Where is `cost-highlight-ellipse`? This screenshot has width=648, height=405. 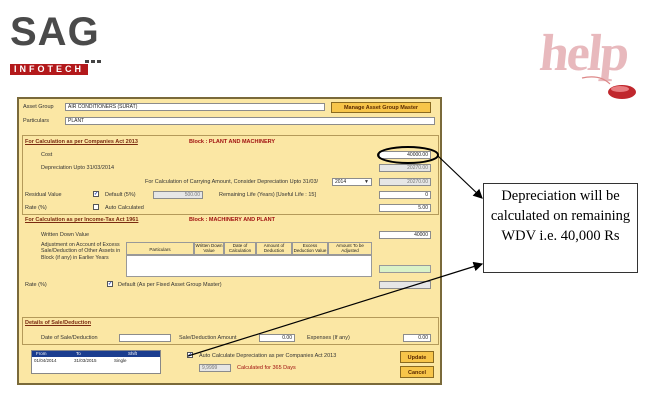
cost-highlight-ellipse is located at coordinates (408, 155).